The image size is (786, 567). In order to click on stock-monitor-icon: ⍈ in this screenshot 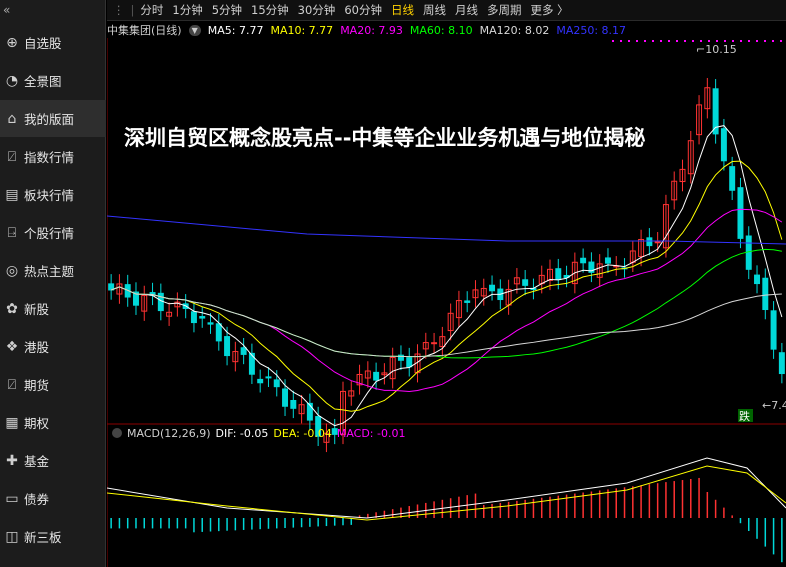, I will do `click(12, 232)`.